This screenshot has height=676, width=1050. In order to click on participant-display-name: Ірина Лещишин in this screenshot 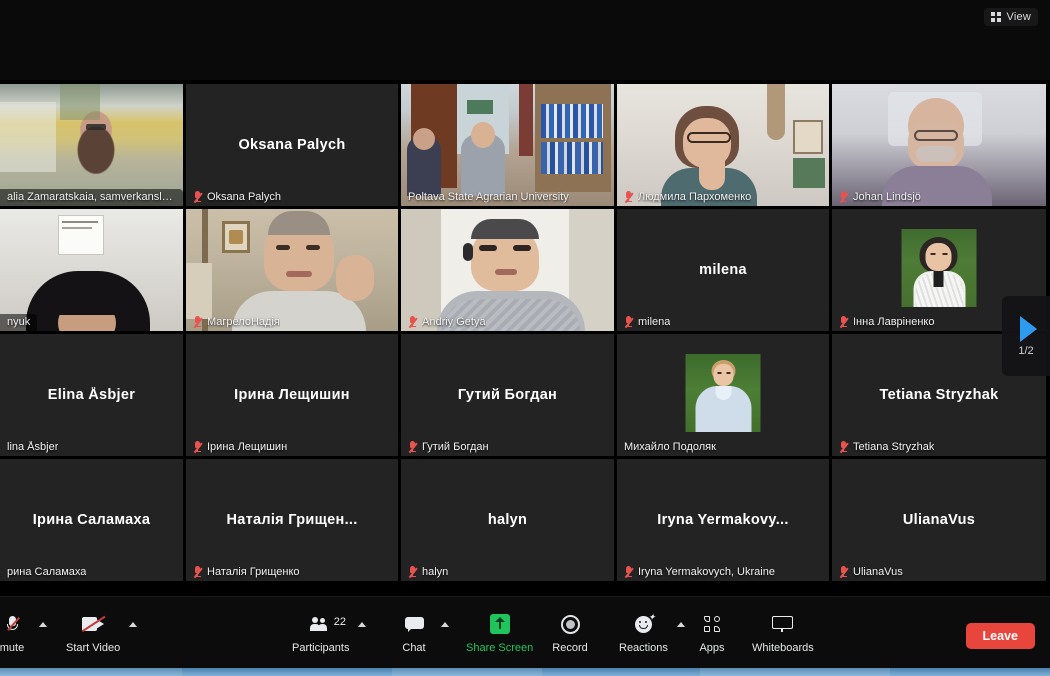, I will do `click(292, 395)`.